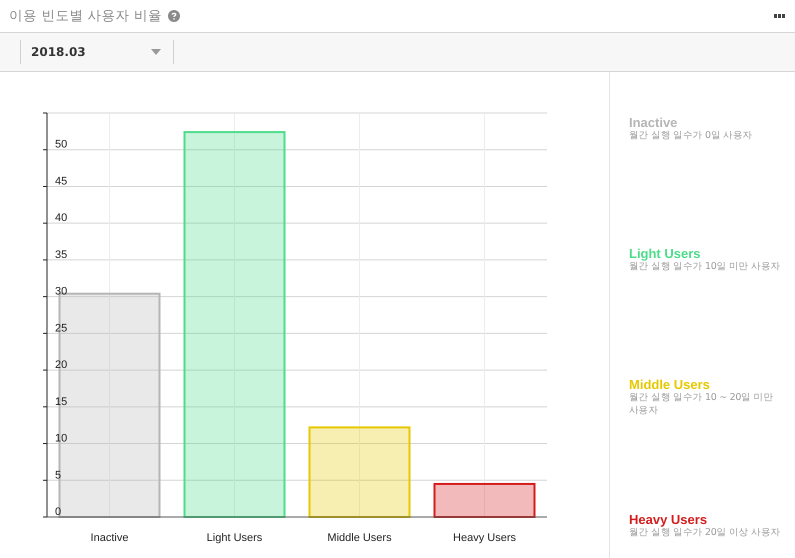  What do you see at coordinates (670, 384) in the screenshot?
I see `legend-title: Middle Users` at bounding box center [670, 384].